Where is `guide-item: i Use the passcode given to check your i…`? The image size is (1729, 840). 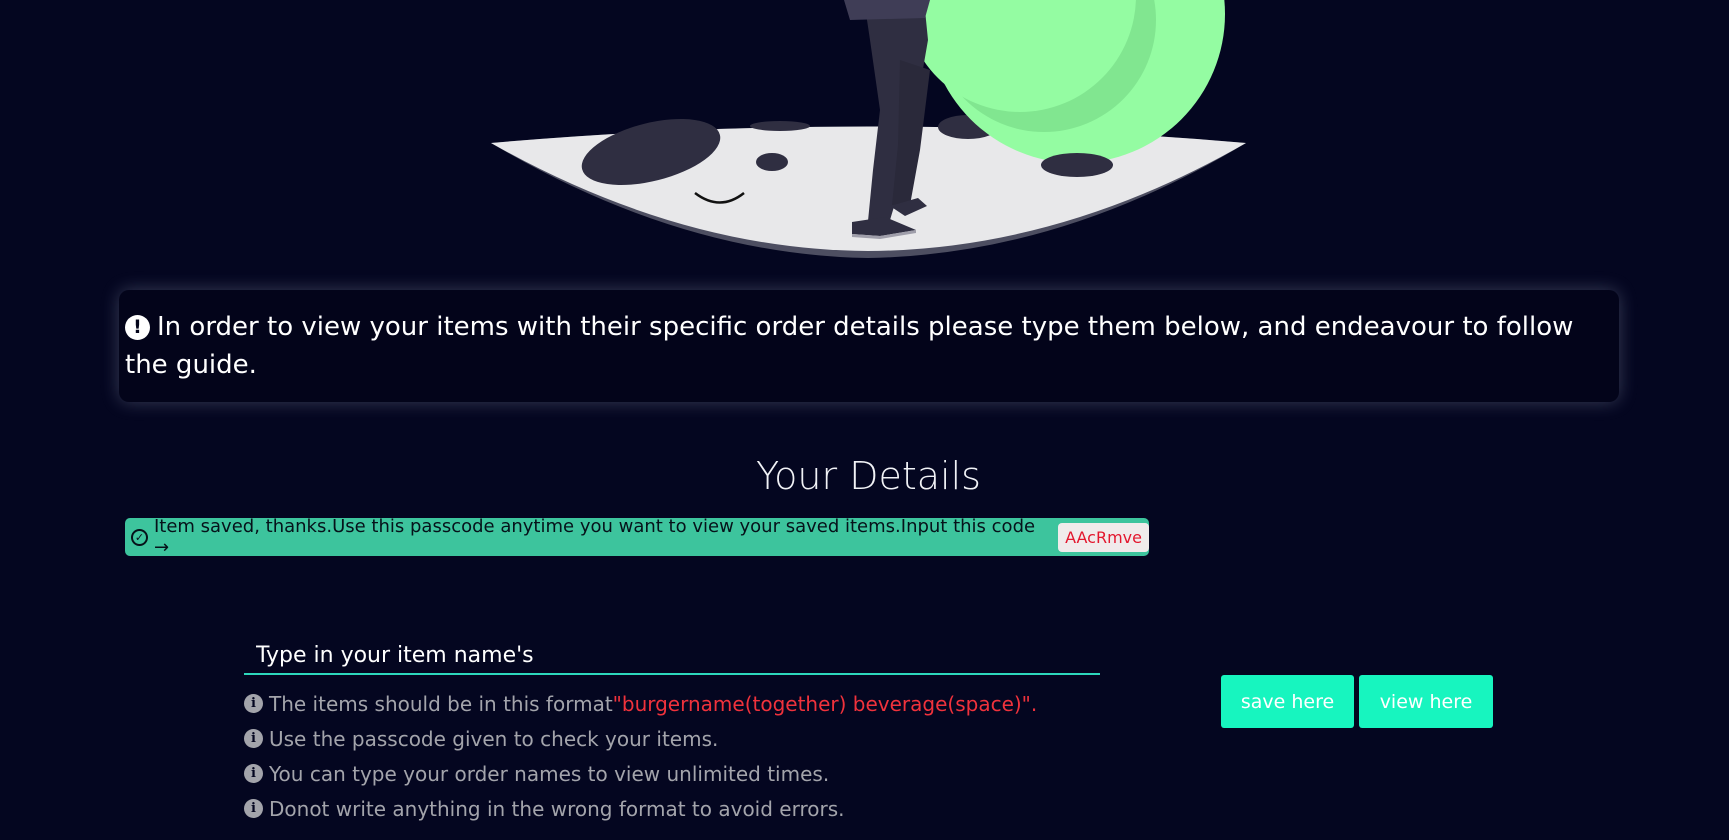 guide-item: i Use the passcode given to check your i… is located at coordinates (640, 738).